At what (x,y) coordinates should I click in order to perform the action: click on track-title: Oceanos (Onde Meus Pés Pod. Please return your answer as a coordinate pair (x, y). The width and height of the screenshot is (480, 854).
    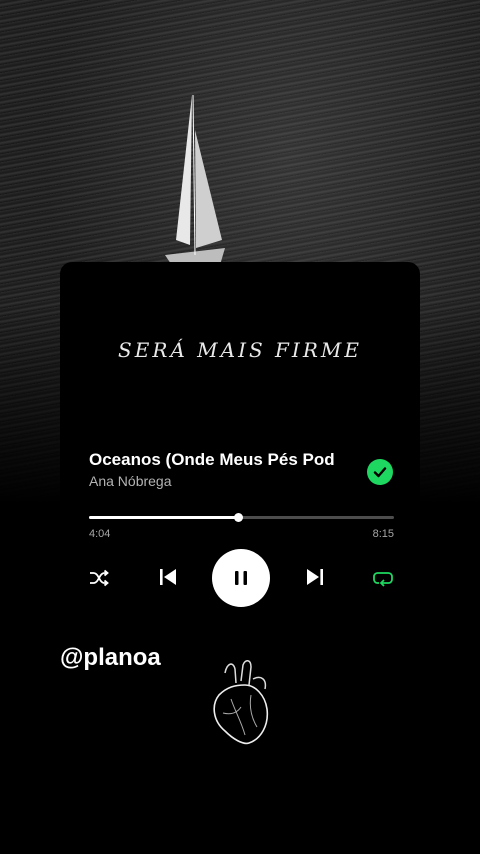
    Looking at the image, I should click on (214, 460).